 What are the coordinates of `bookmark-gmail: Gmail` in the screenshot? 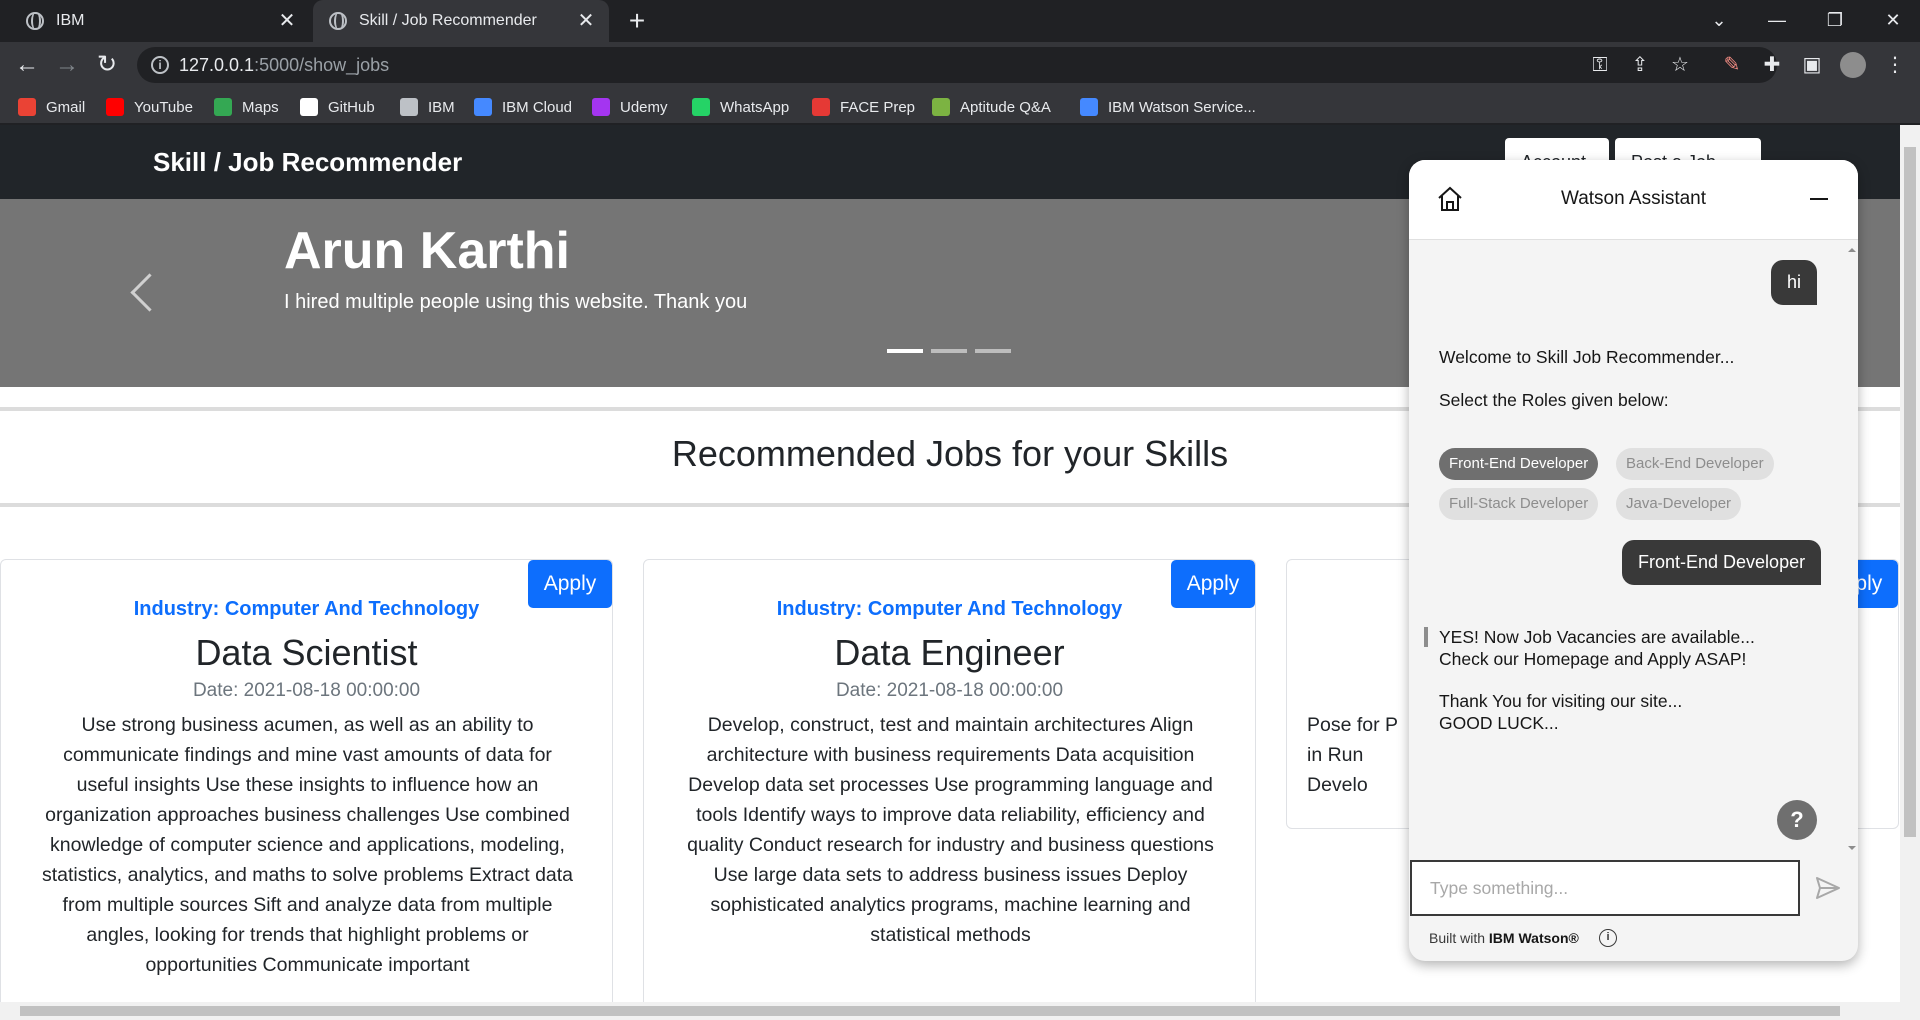 It's located at (51, 107).